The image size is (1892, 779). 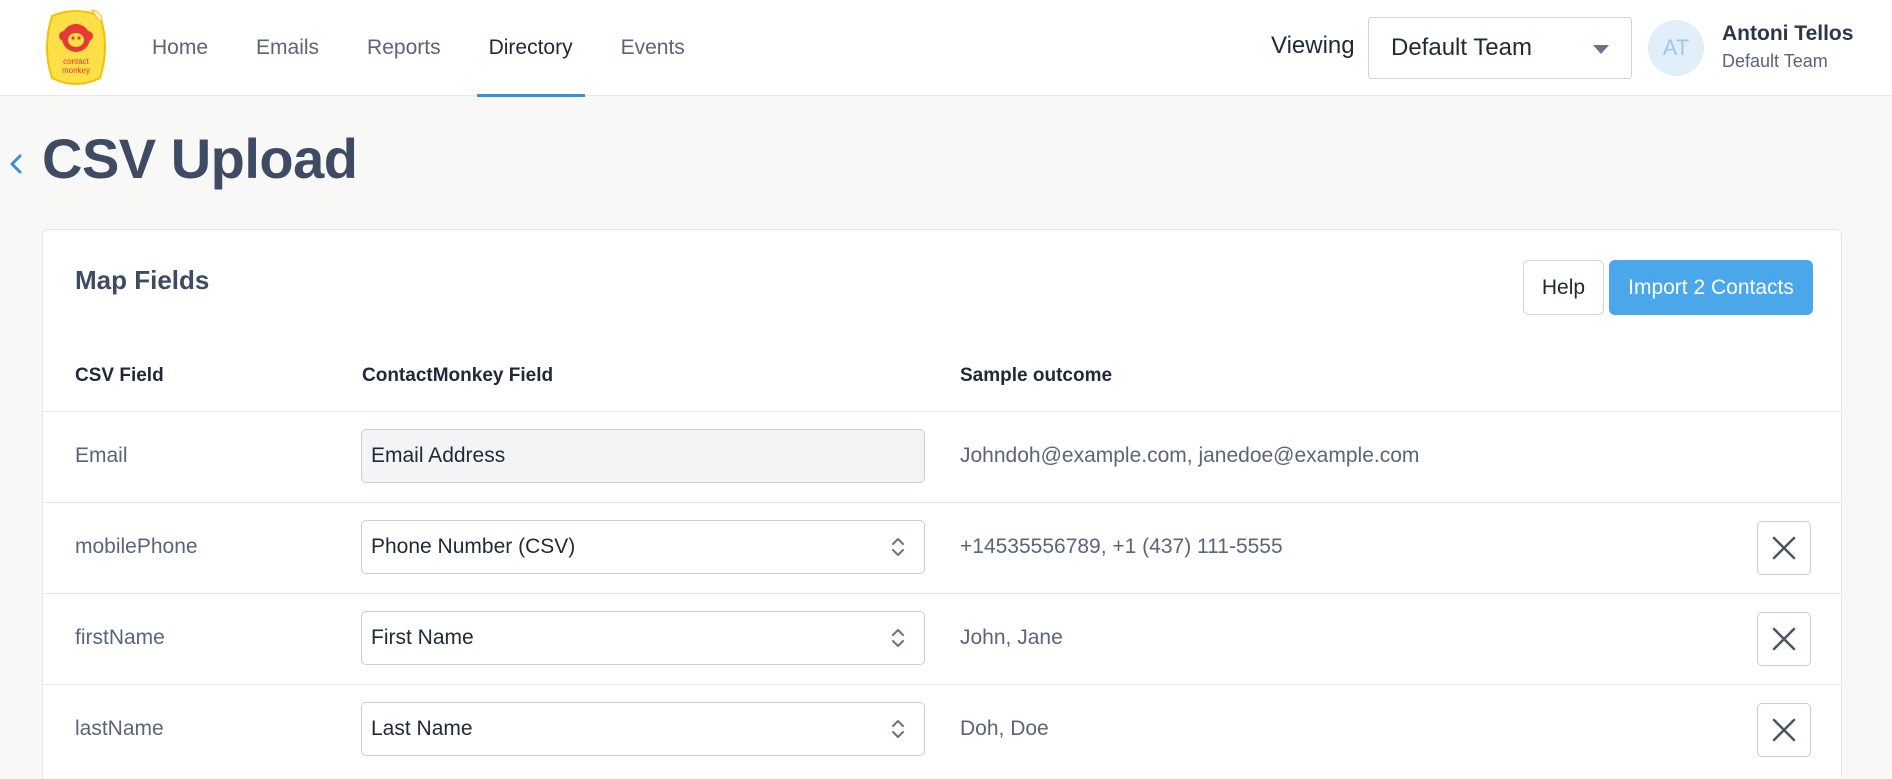 I want to click on team-select-value: Default Team, so click(x=1461, y=47).